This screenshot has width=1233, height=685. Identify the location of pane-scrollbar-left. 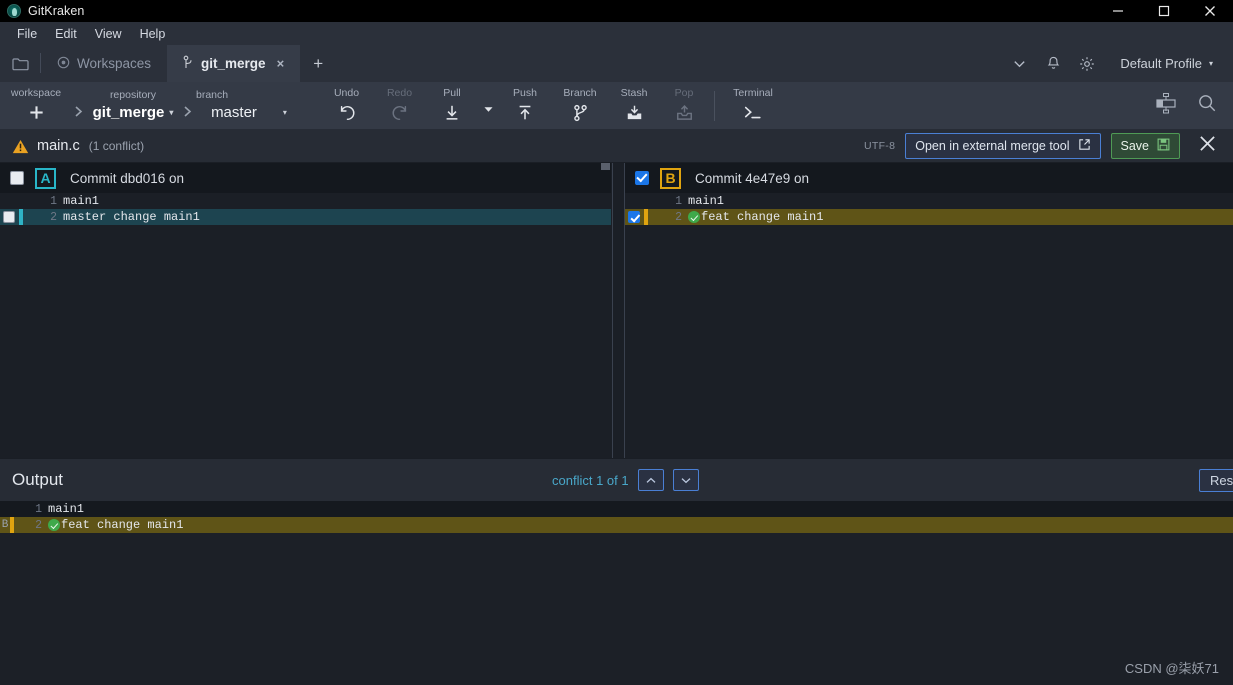
(605, 166).